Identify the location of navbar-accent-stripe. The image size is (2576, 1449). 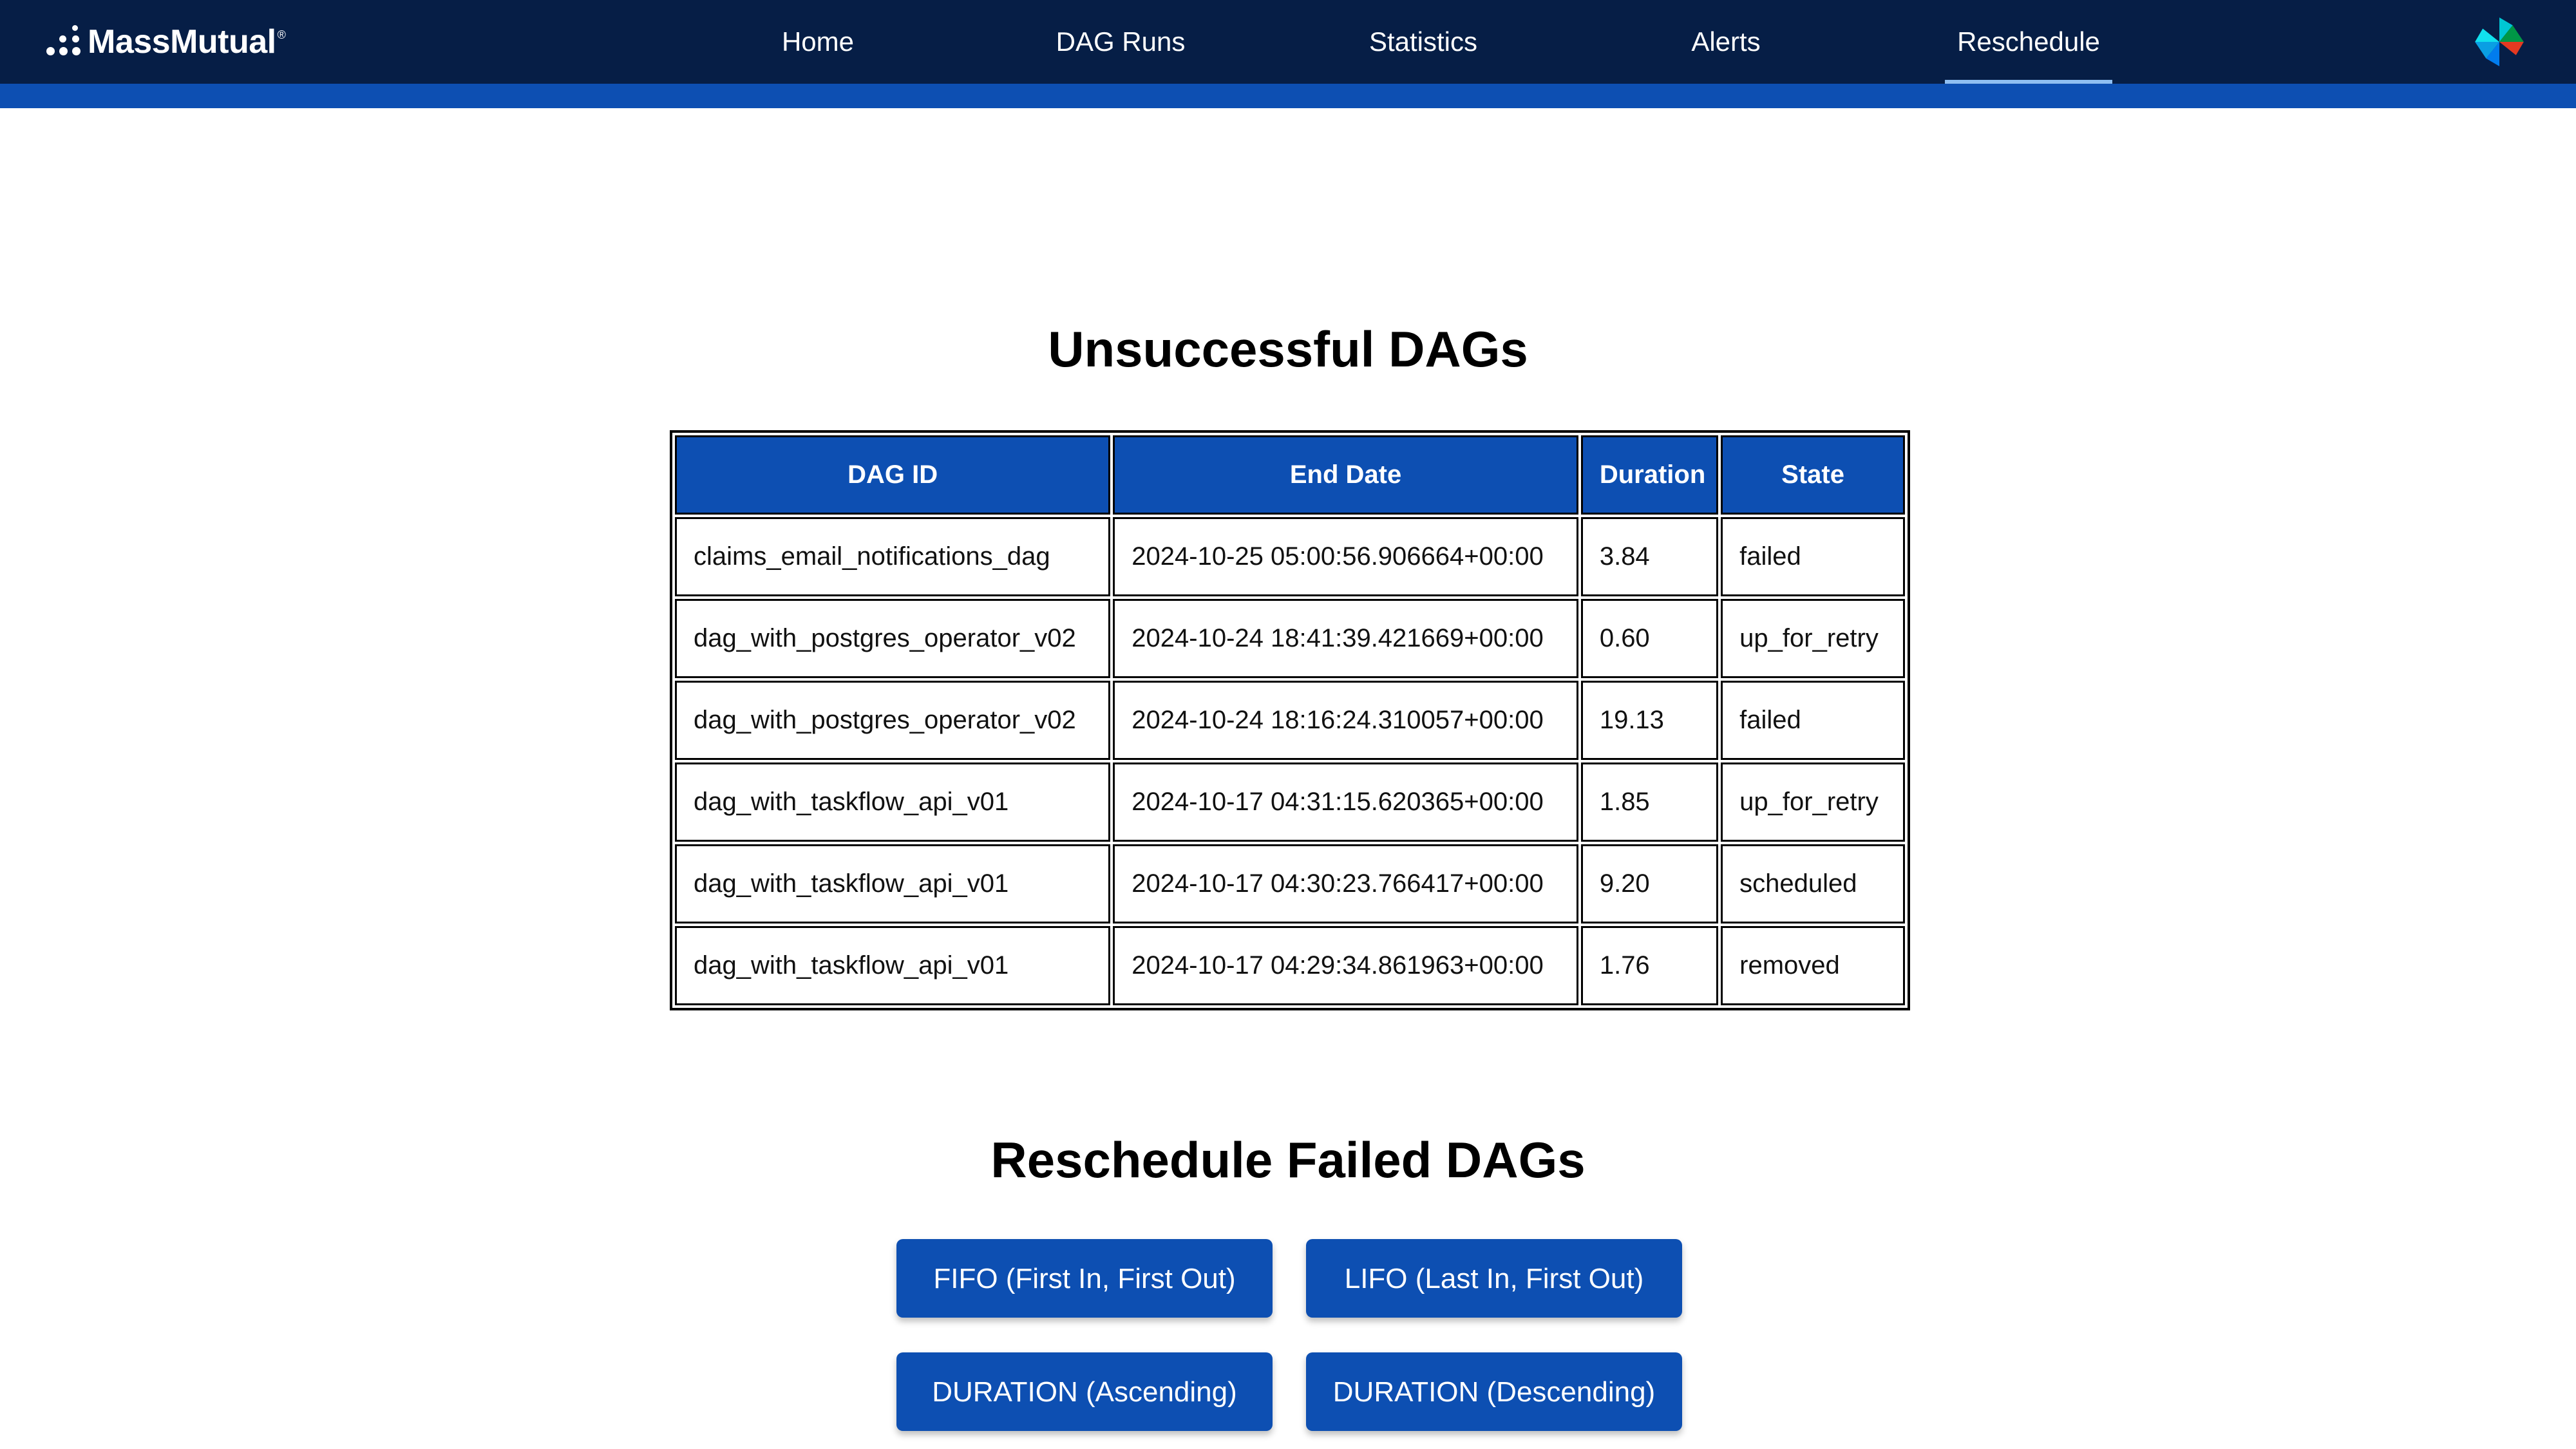
(1288, 96).